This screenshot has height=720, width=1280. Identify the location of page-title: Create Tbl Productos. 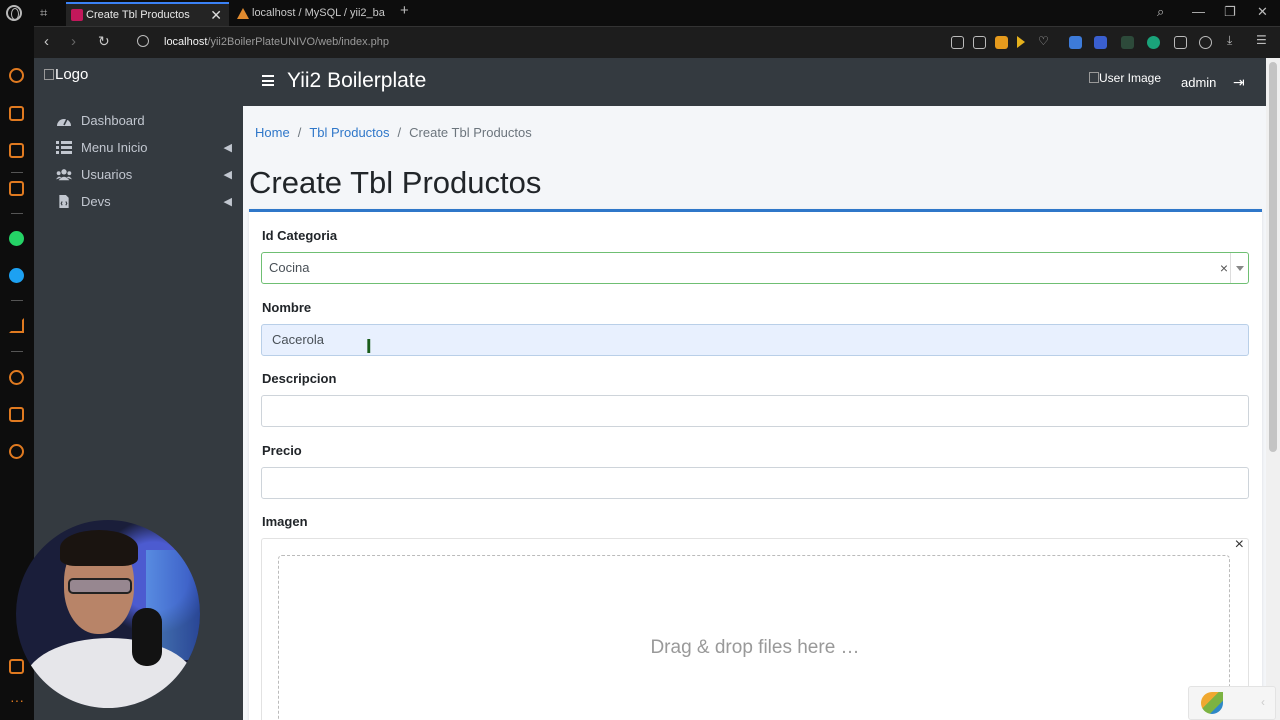
(395, 182).